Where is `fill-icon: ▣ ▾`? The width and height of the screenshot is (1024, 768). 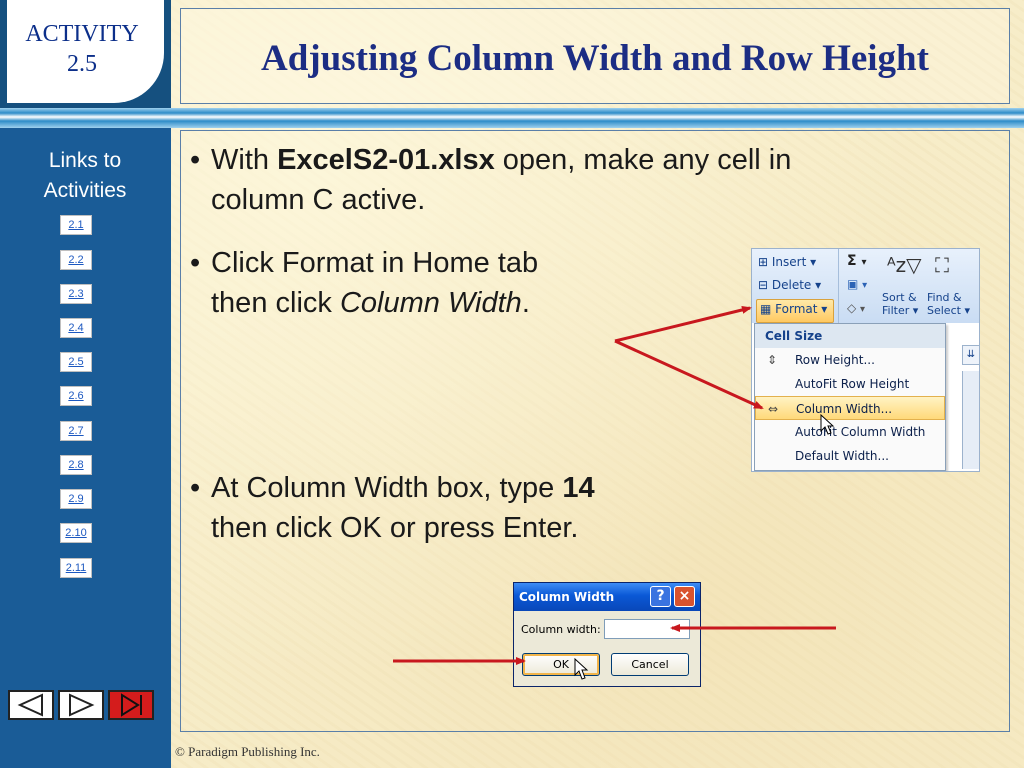
fill-icon: ▣ ▾ is located at coordinates (857, 284).